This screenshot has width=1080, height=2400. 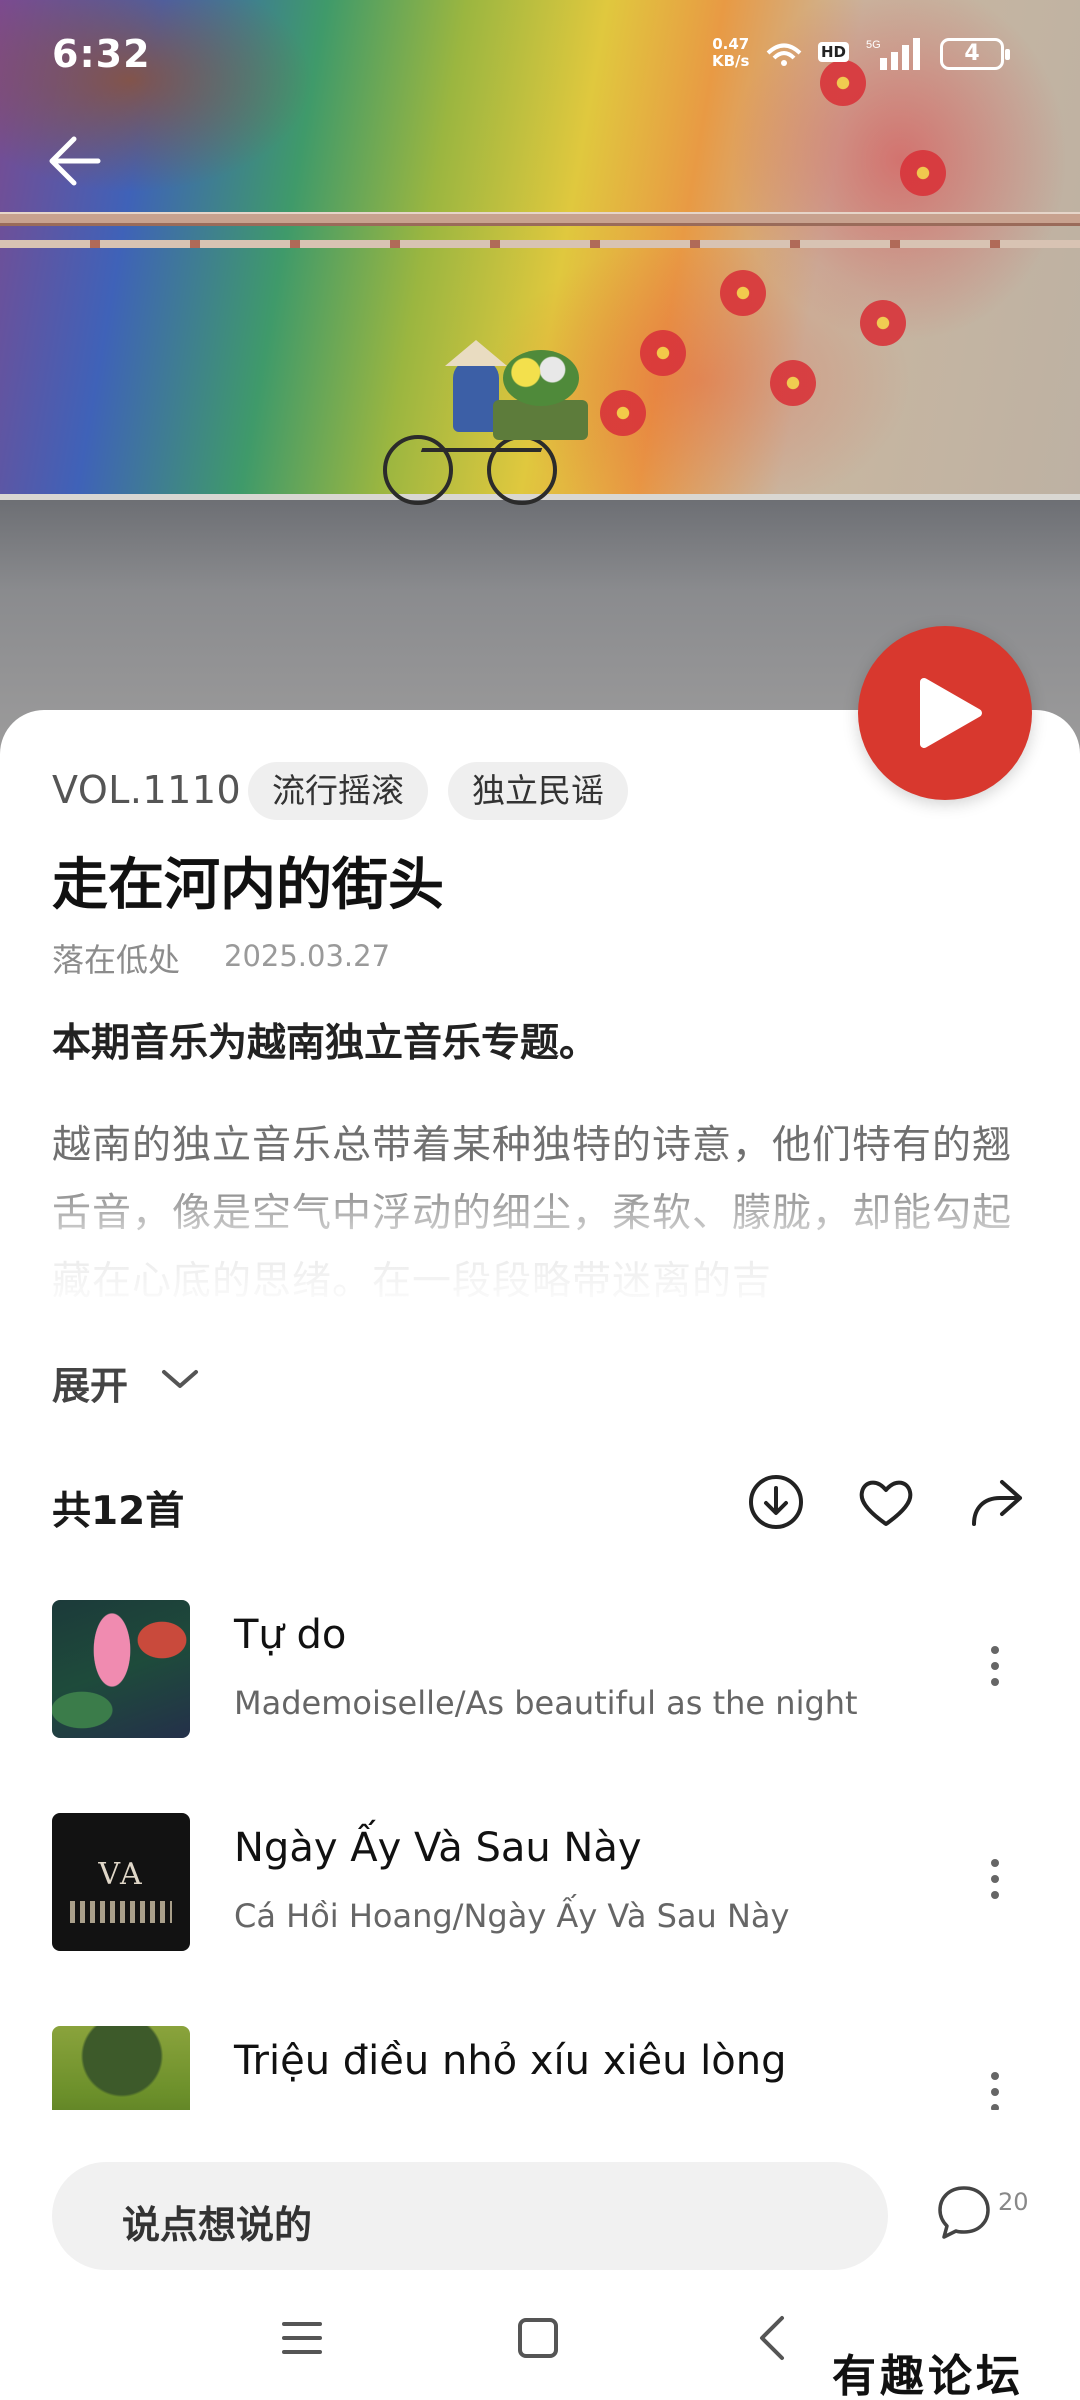 What do you see at coordinates (147, 790) in the screenshot?
I see `volume-number: VOL.1110` at bounding box center [147, 790].